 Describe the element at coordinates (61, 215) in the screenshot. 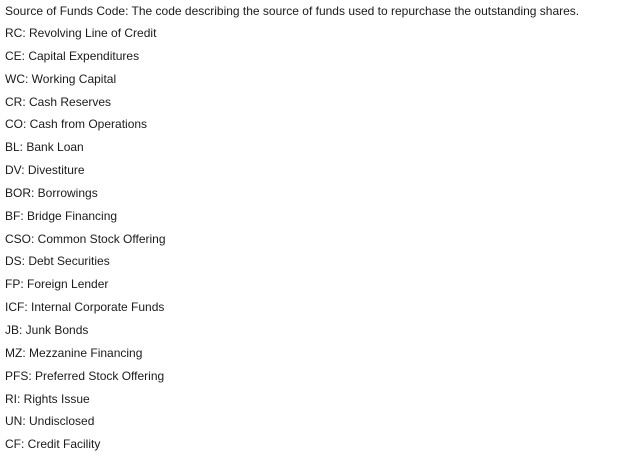

I see `code-item-bf: BF: Bridge Financing` at that location.